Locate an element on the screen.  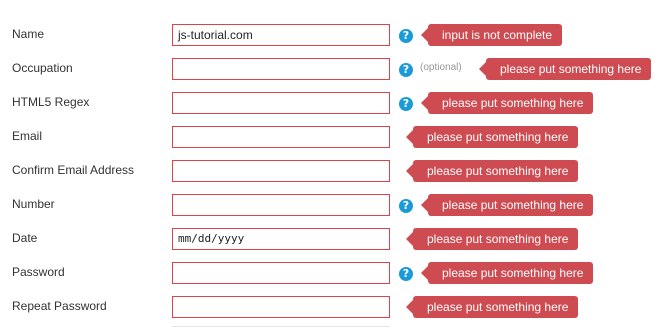
number-input is located at coordinates (281, 205).